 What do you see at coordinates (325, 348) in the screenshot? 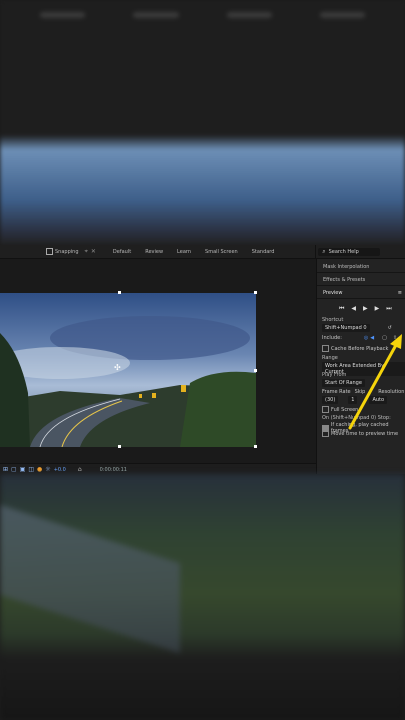
I see `cache-before-playback-checkbox` at bounding box center [325, 348].